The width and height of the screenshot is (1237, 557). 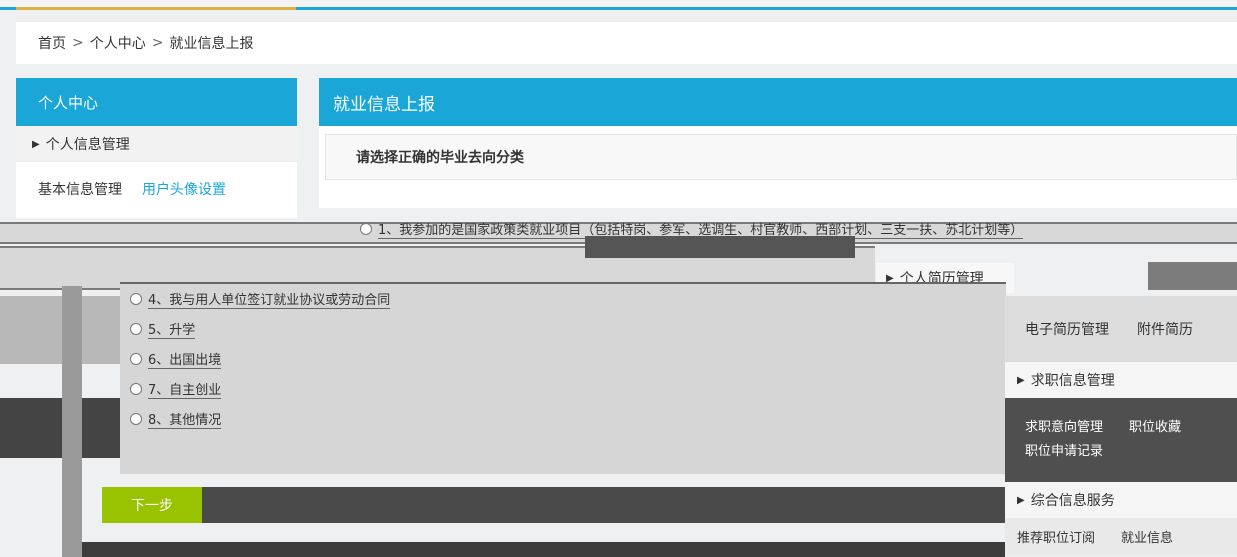 What do you see at coordinates (156, 8) in the screenshot?
I see `top-gold-line` at bounding box center [156, 8].